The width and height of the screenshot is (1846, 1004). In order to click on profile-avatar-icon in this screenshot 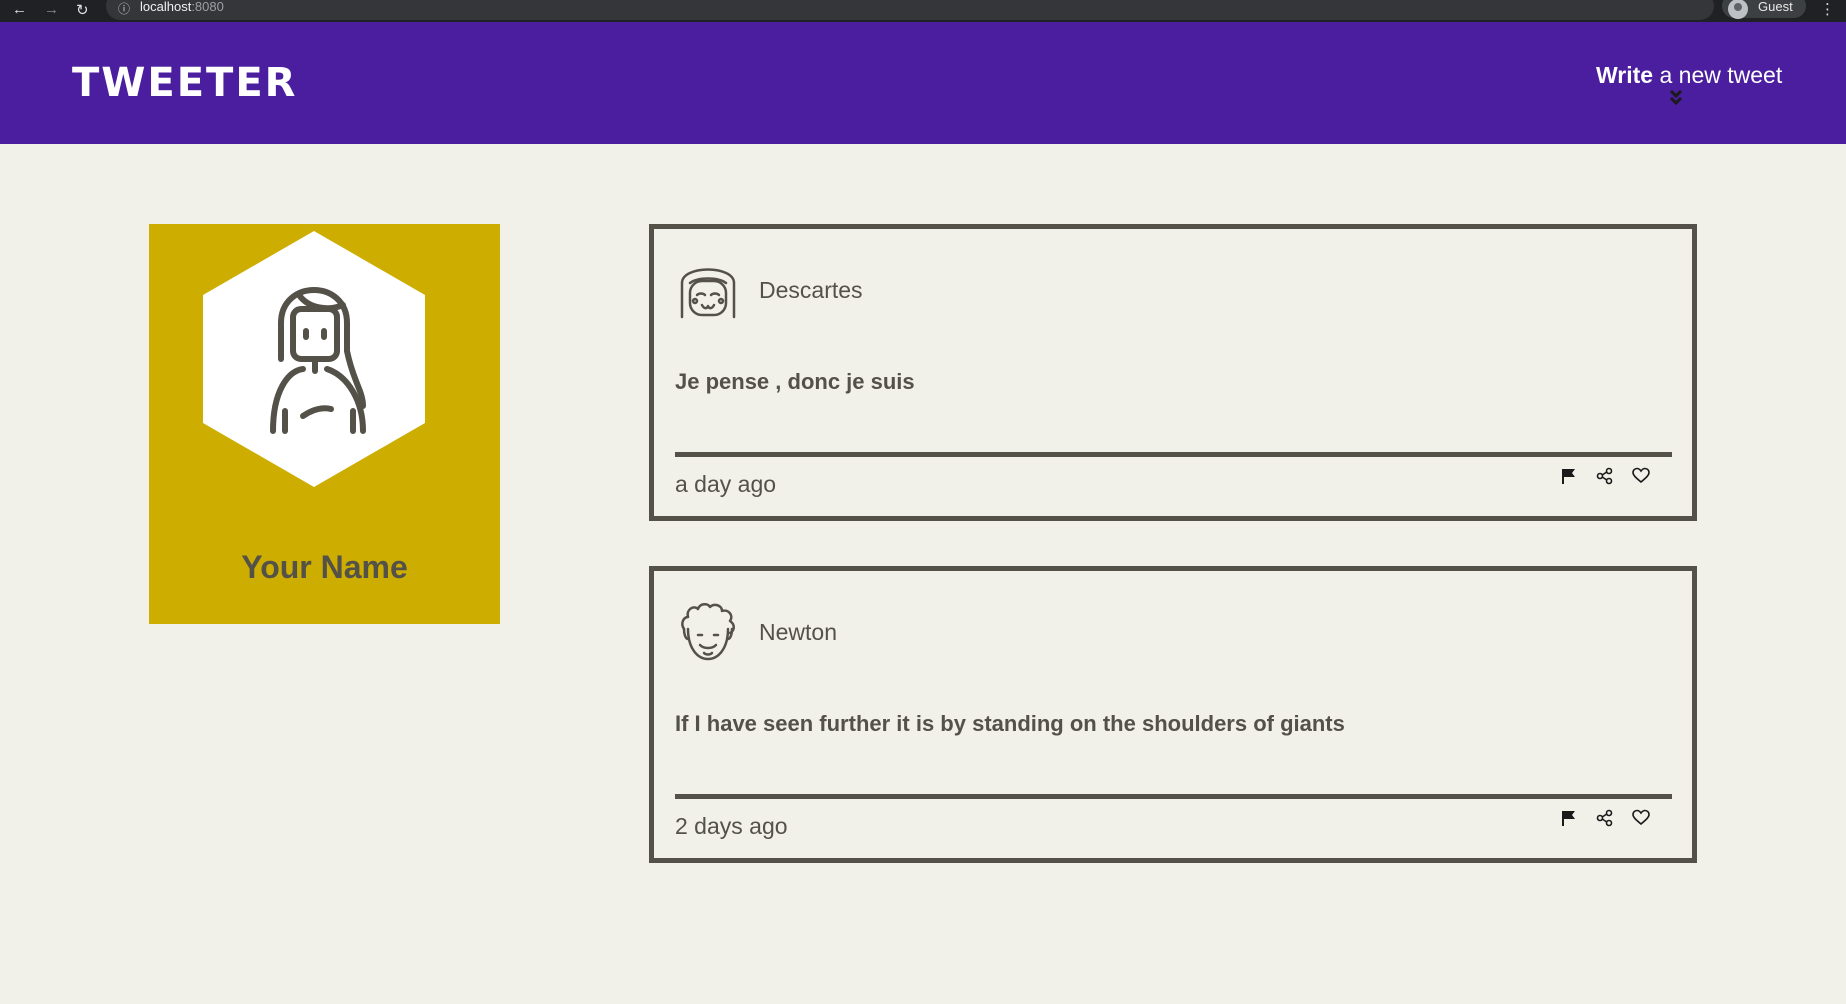, I will do `click(1738, 9)`.